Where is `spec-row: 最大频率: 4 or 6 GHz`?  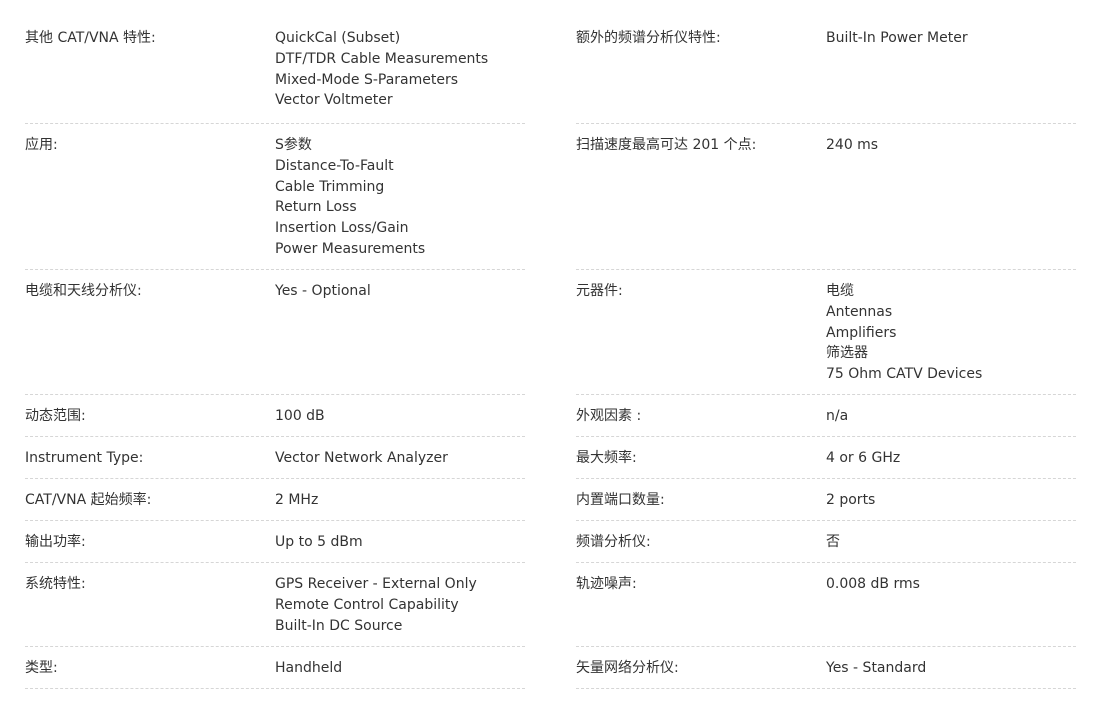 spec-row: 最大频率: 4 or 6 GHz is located at coordinates (826, 458).